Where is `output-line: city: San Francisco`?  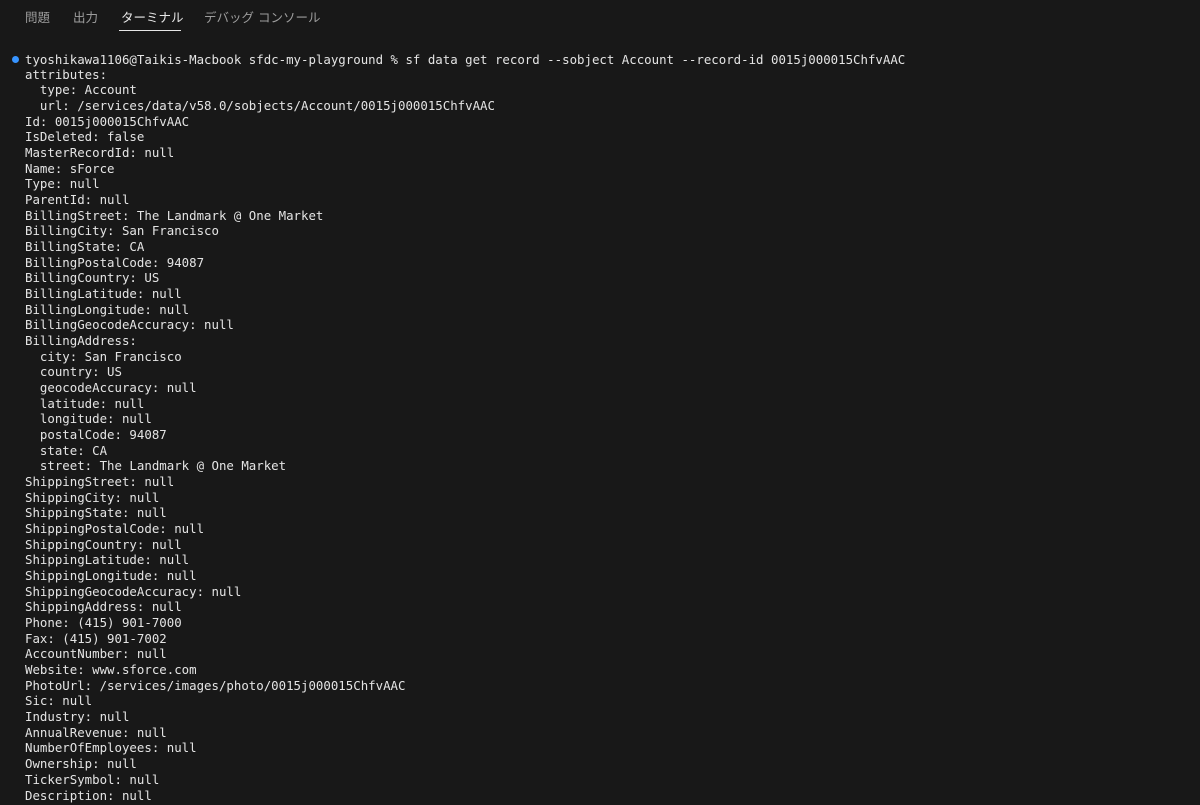 output-line: city: San Francisco is located at coordinates (103, 356).